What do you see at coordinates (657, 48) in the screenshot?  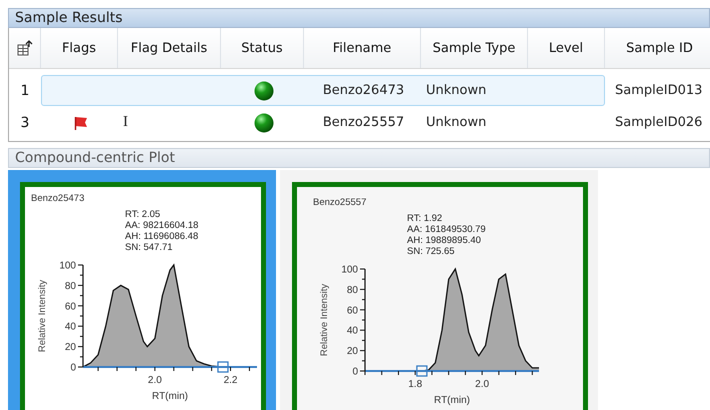 I see `column-header: Sample ID` at bounding box center [657, 48].